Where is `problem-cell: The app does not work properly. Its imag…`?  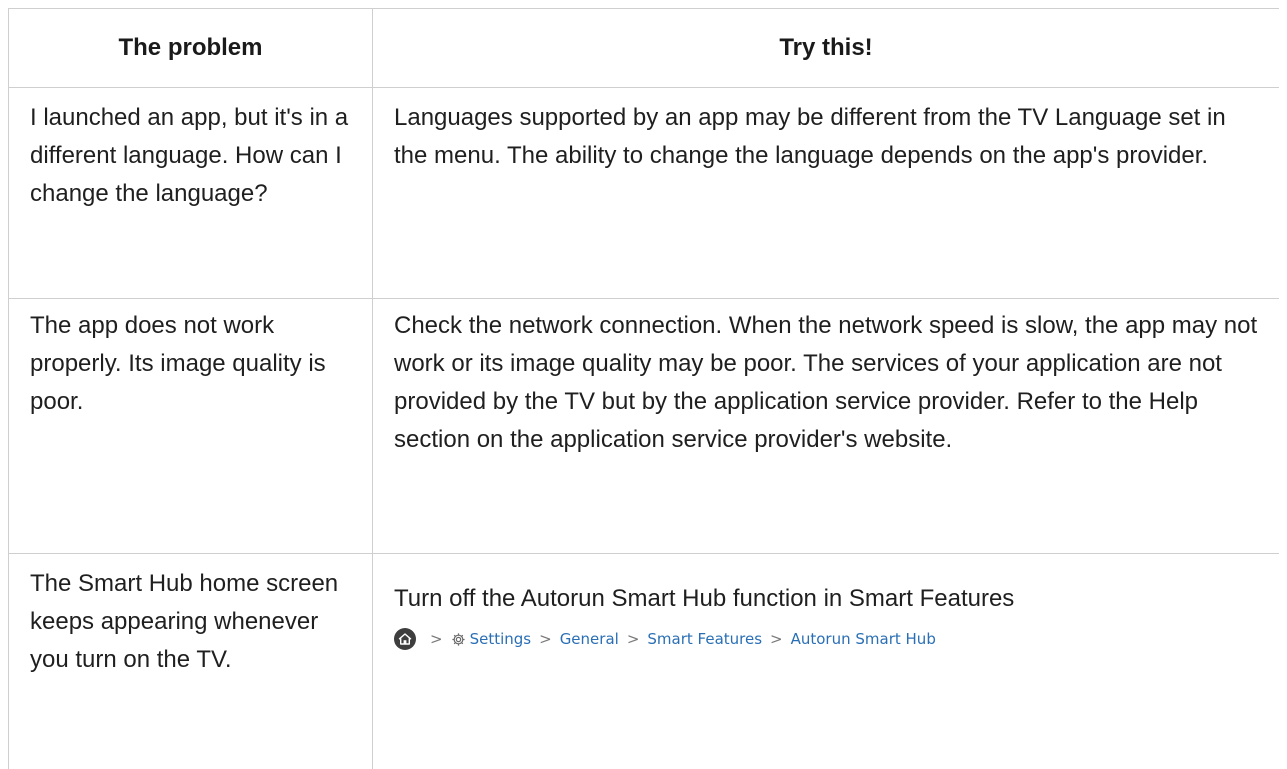
problem-cell: The app does not work properly. Its imag… is located at coordinates (190, 426).